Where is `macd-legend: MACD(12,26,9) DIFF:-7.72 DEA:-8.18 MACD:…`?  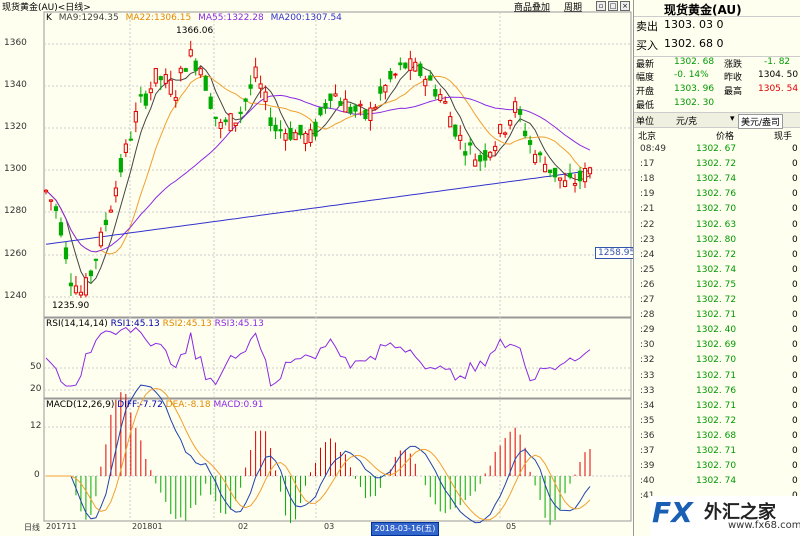 macd-legend: MACD(12,26,9) DIFF:-7.72 DEA:-8.18 MACD:… is located at coordinates (155, 405).